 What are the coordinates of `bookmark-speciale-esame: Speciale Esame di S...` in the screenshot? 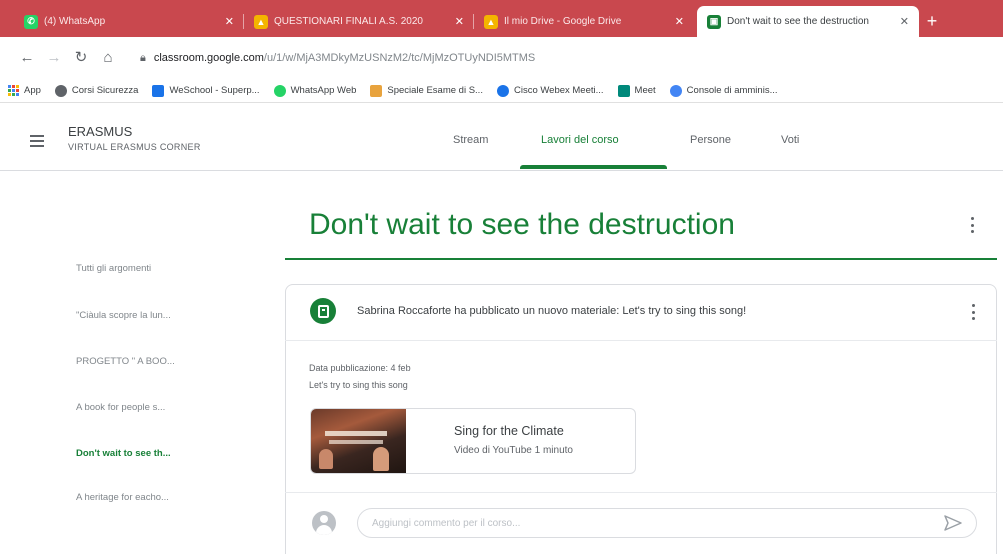 It's located at (426, 90).